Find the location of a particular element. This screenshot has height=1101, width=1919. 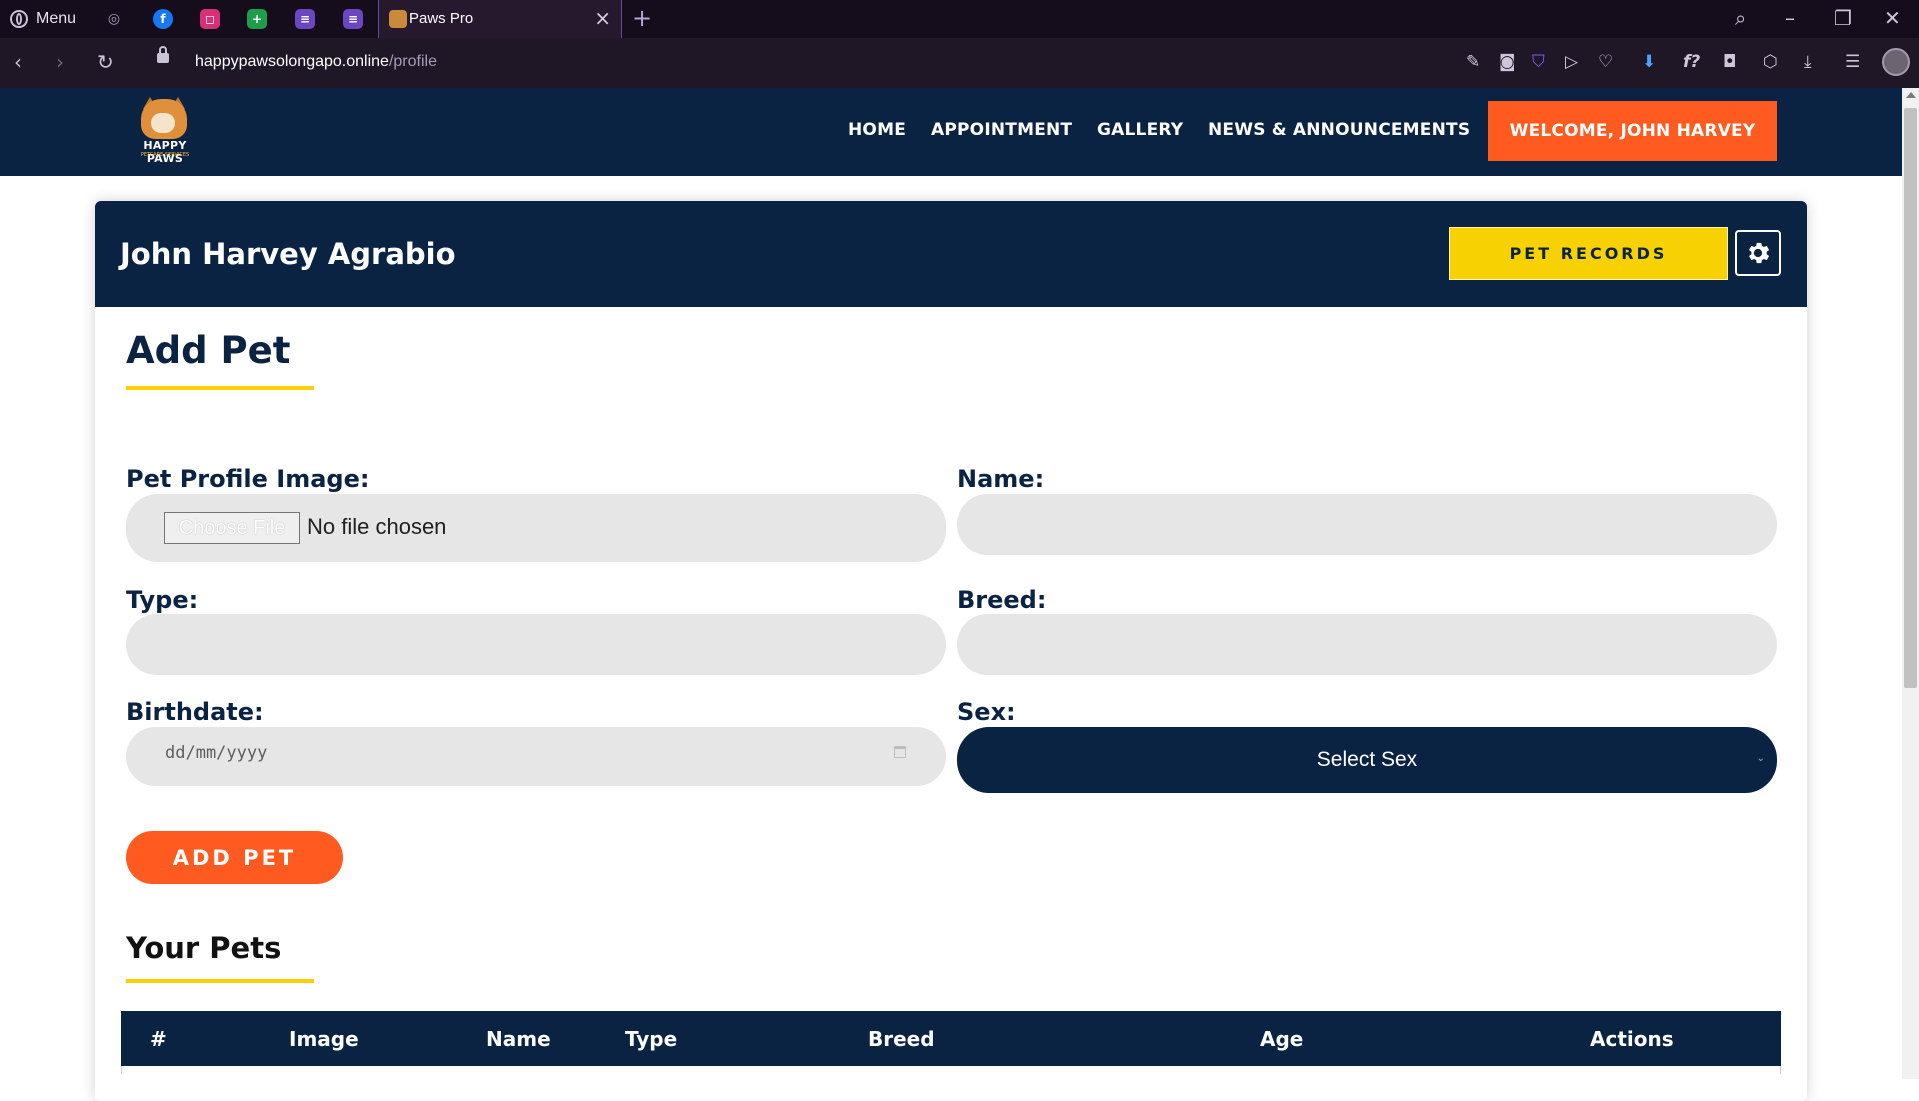

happy-paws-logo: HAPPY PAWS PETCARE SERVICES is located at coordinates (165, 131).